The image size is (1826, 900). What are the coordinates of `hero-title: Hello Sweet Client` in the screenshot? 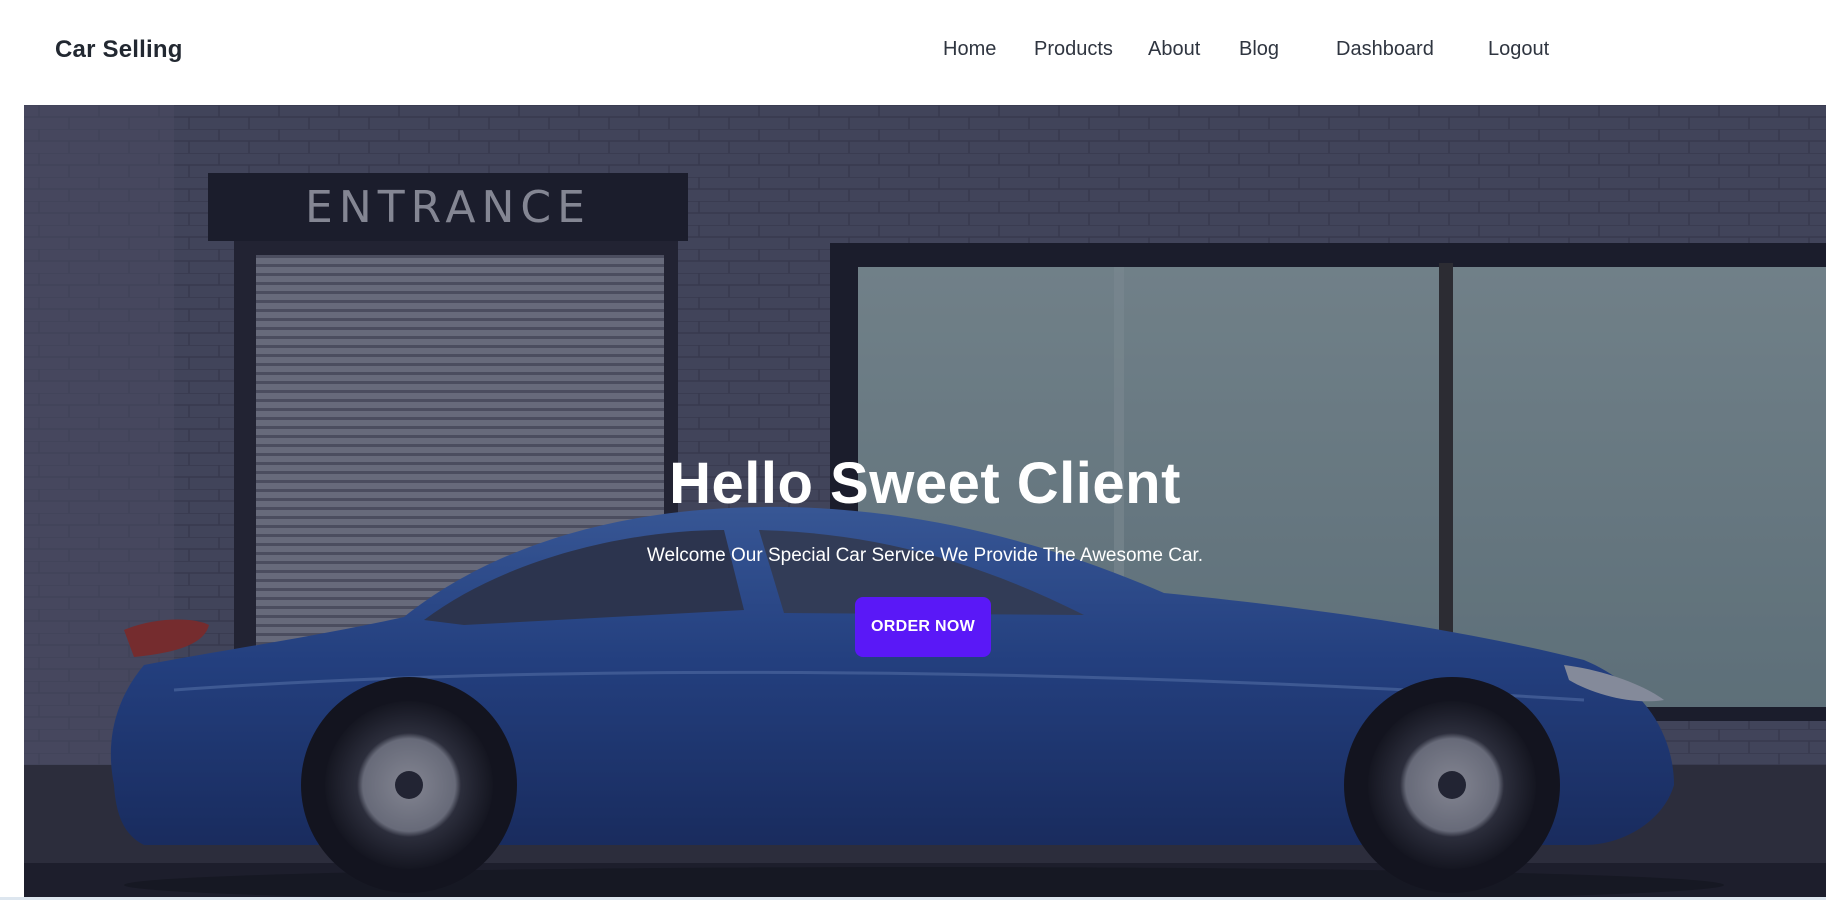 It's located at (925, 483).